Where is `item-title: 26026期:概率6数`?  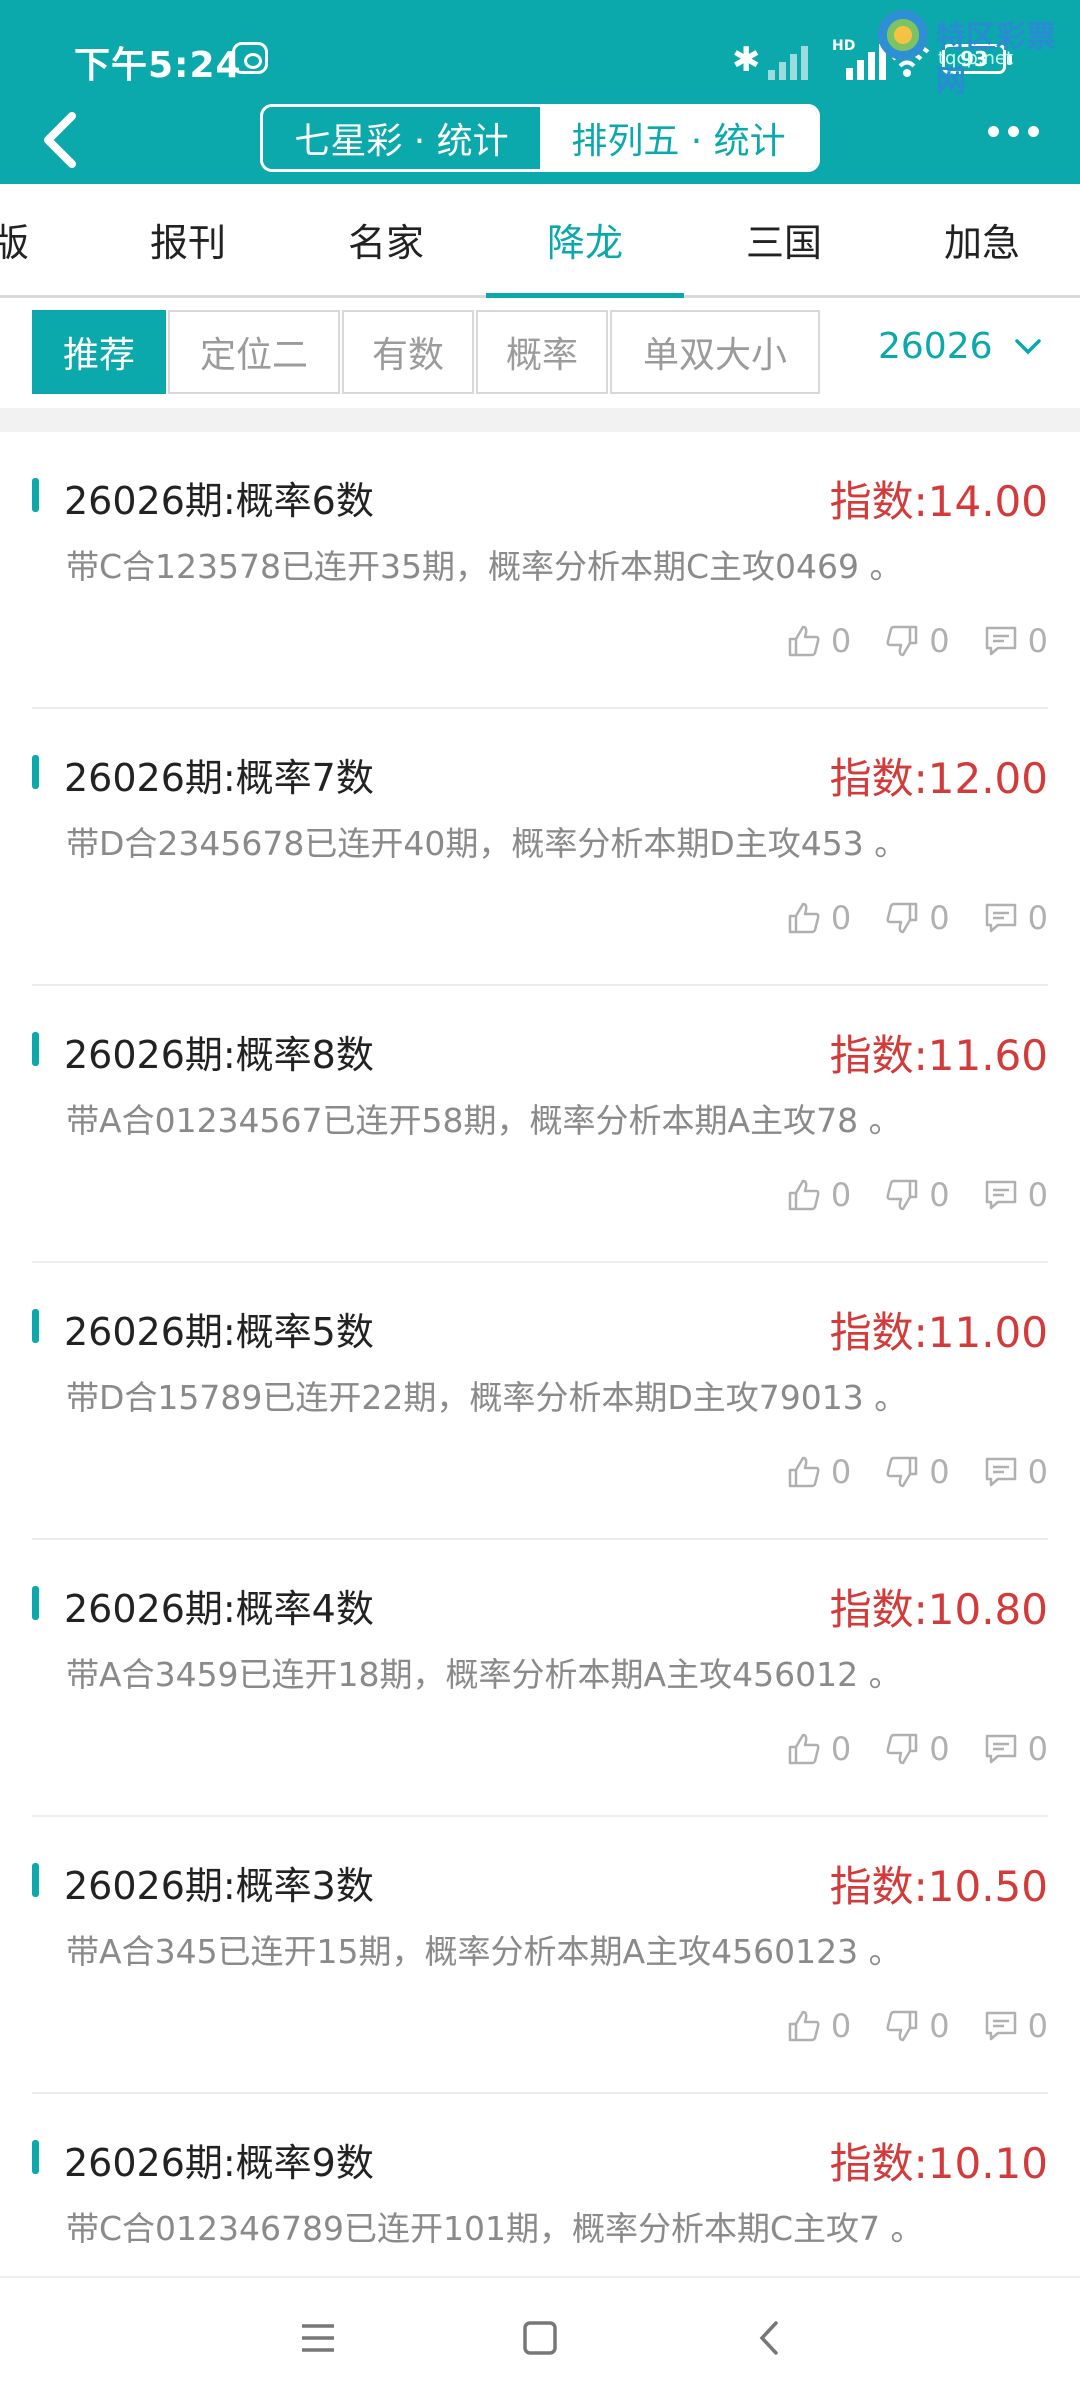 item-title: 26026期:概率6数 is located at coordinates (219, 501).